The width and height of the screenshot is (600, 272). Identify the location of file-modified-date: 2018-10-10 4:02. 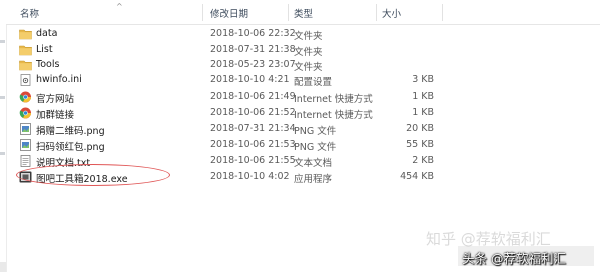
(250, 176).